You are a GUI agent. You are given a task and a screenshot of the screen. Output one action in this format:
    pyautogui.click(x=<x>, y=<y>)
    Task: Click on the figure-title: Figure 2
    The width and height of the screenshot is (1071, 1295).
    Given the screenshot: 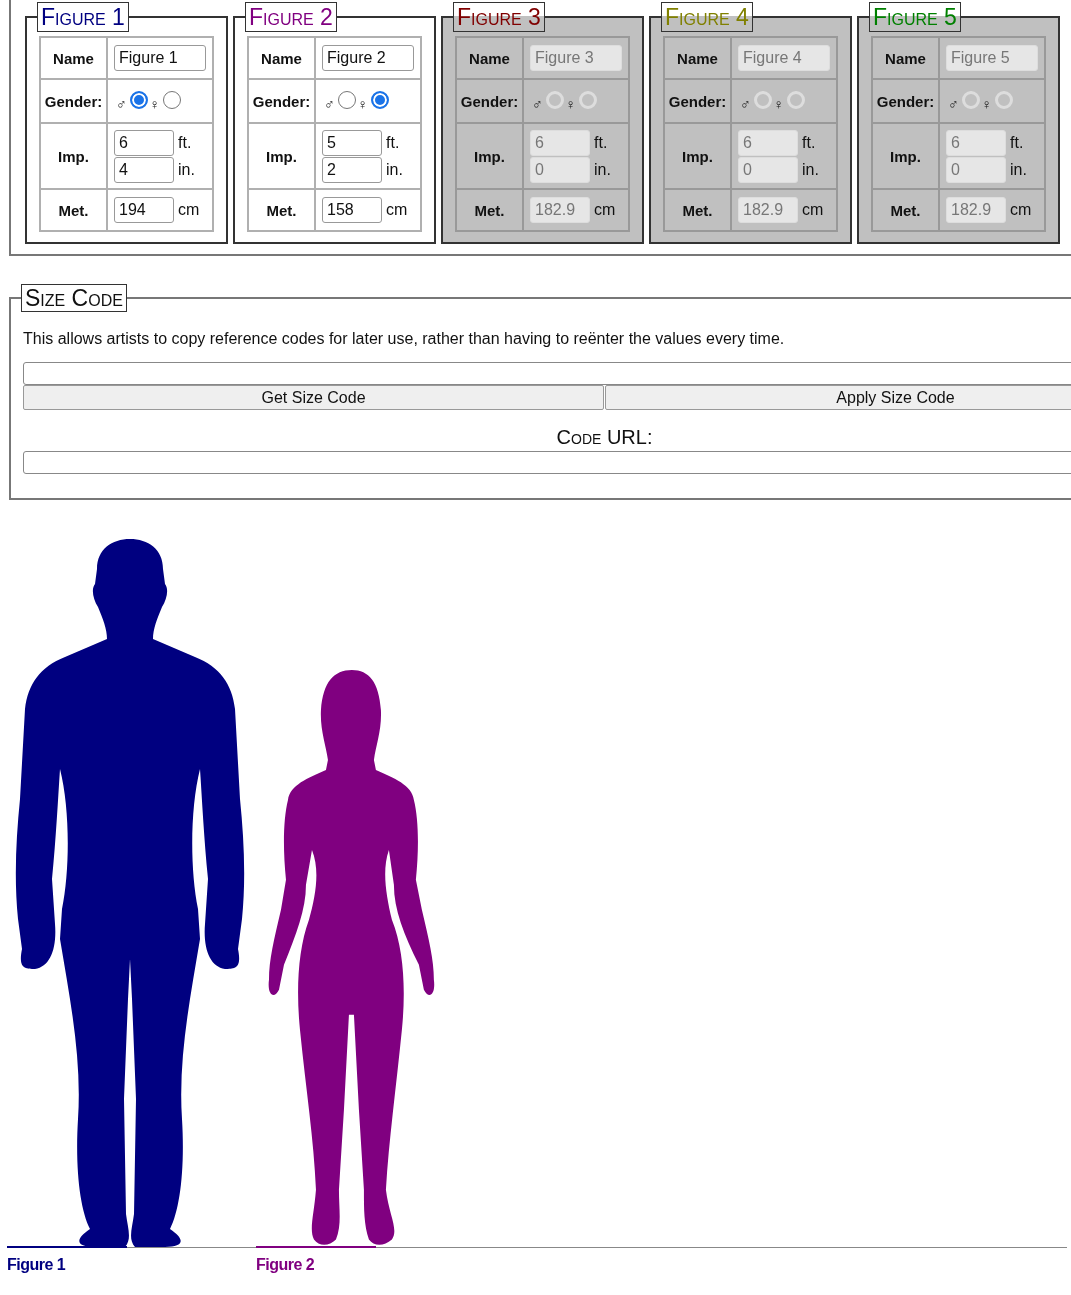 What is the action you would take?
    pyautogui.click(x=291, y=17)
    